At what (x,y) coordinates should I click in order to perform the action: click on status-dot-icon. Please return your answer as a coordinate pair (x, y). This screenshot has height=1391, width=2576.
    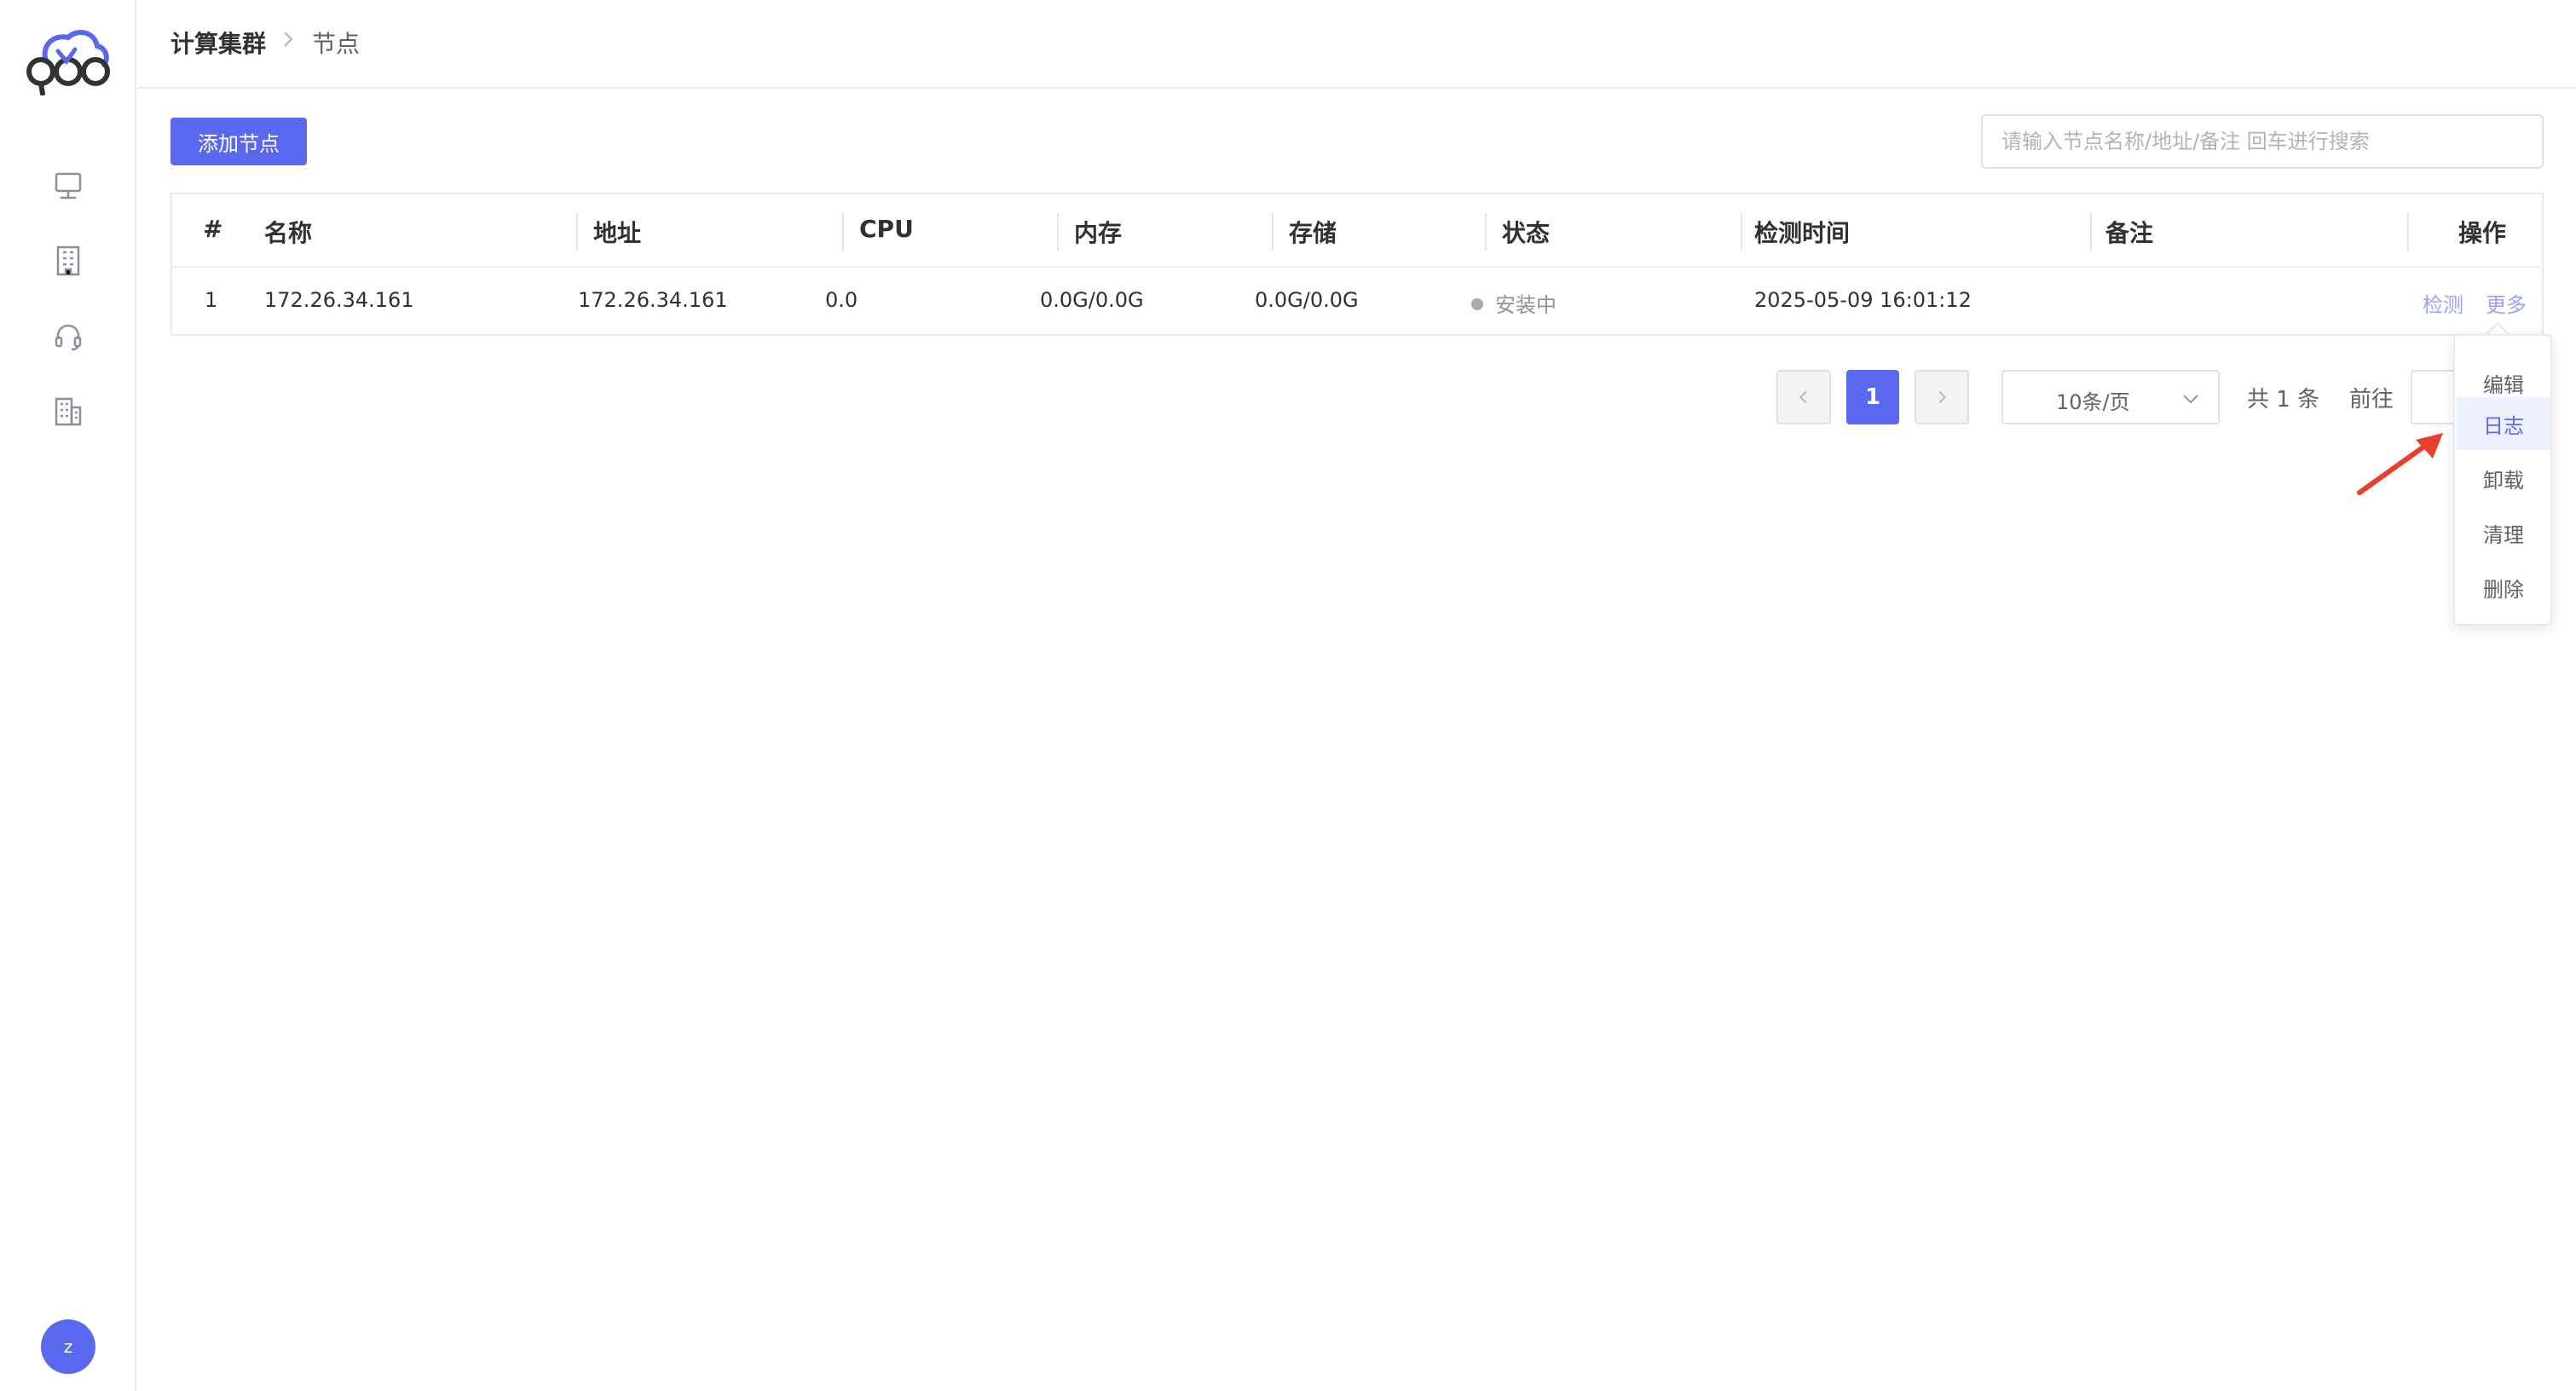
    Looking at the image, I should click on (1477, 304).